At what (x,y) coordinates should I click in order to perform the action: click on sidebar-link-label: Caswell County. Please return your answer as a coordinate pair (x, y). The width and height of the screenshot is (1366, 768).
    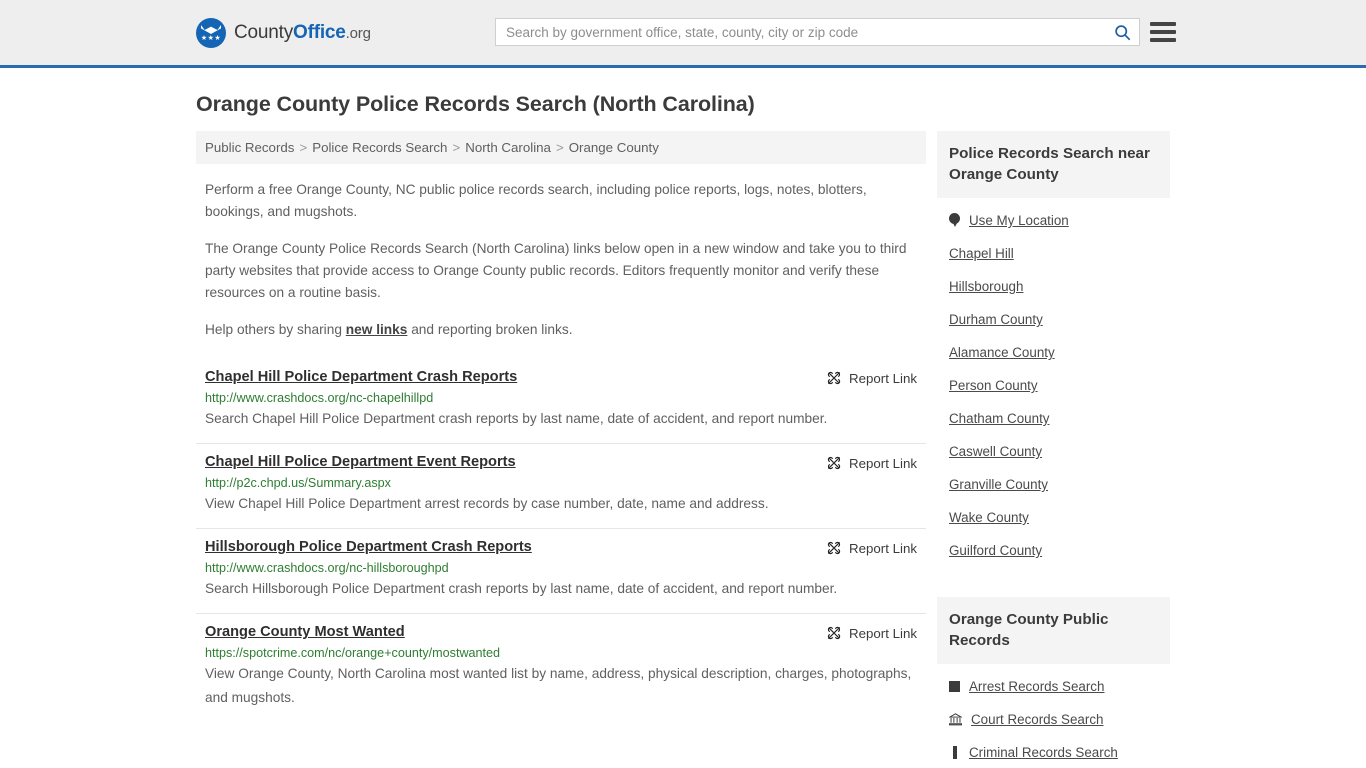
    Looking at the image, I should click on (995, 451).